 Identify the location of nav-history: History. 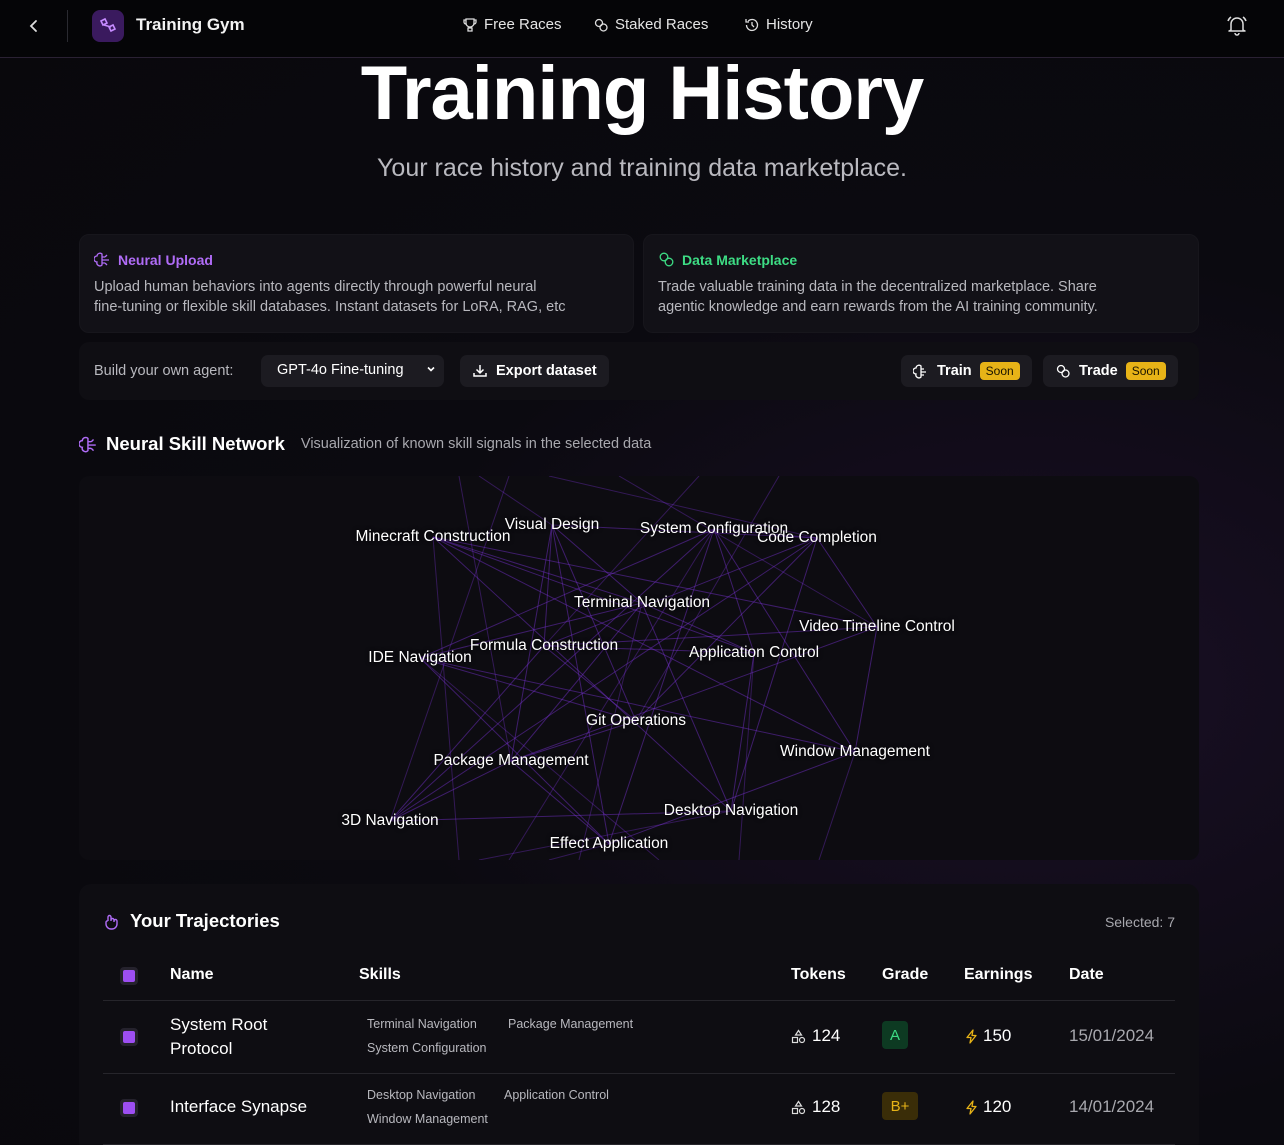
(778, 24).